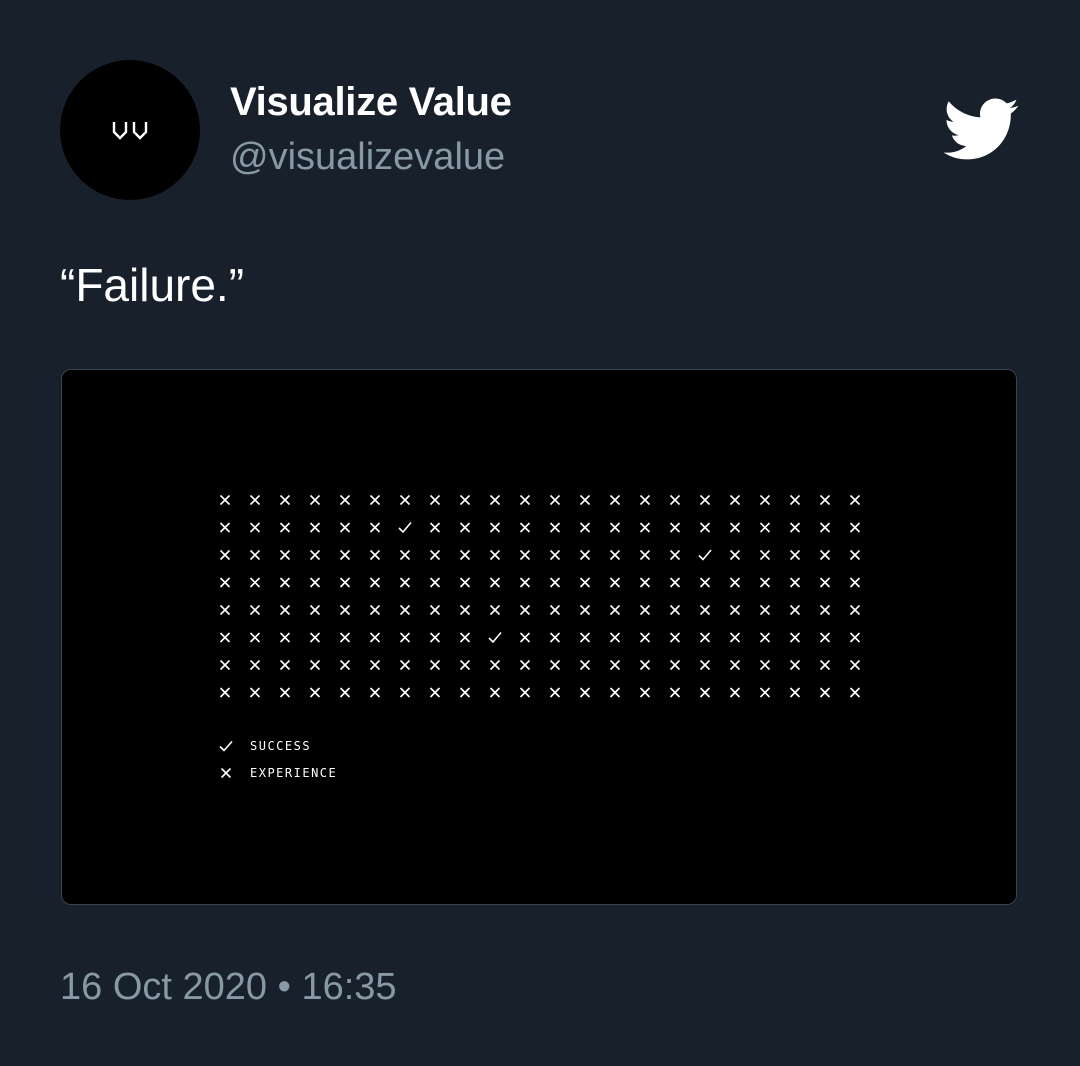 The image size is (1080, 1066). I want to click on user-handle: @visualizevalue, so click(367, 157).